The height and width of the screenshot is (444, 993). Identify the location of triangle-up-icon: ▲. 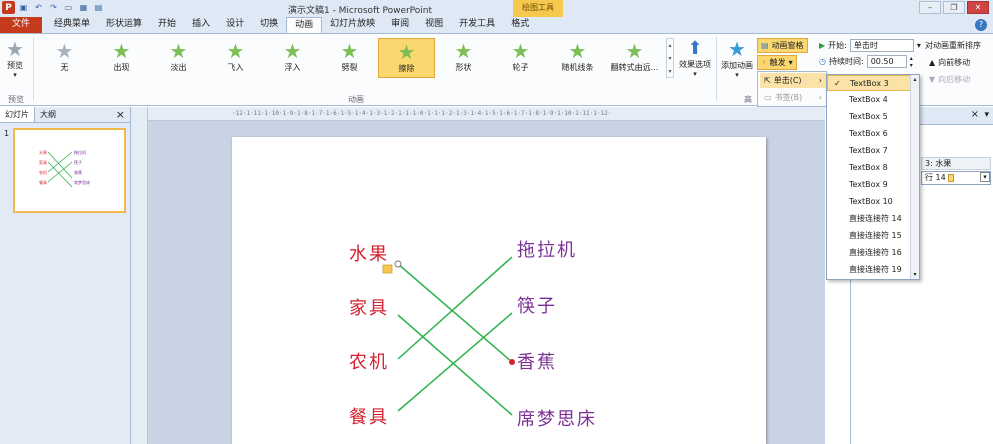
(932, 62).